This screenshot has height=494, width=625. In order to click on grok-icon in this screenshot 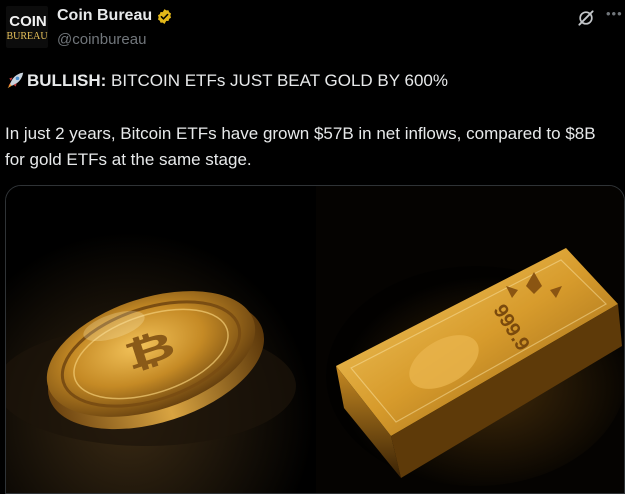, I will do `click(586, 18)`.